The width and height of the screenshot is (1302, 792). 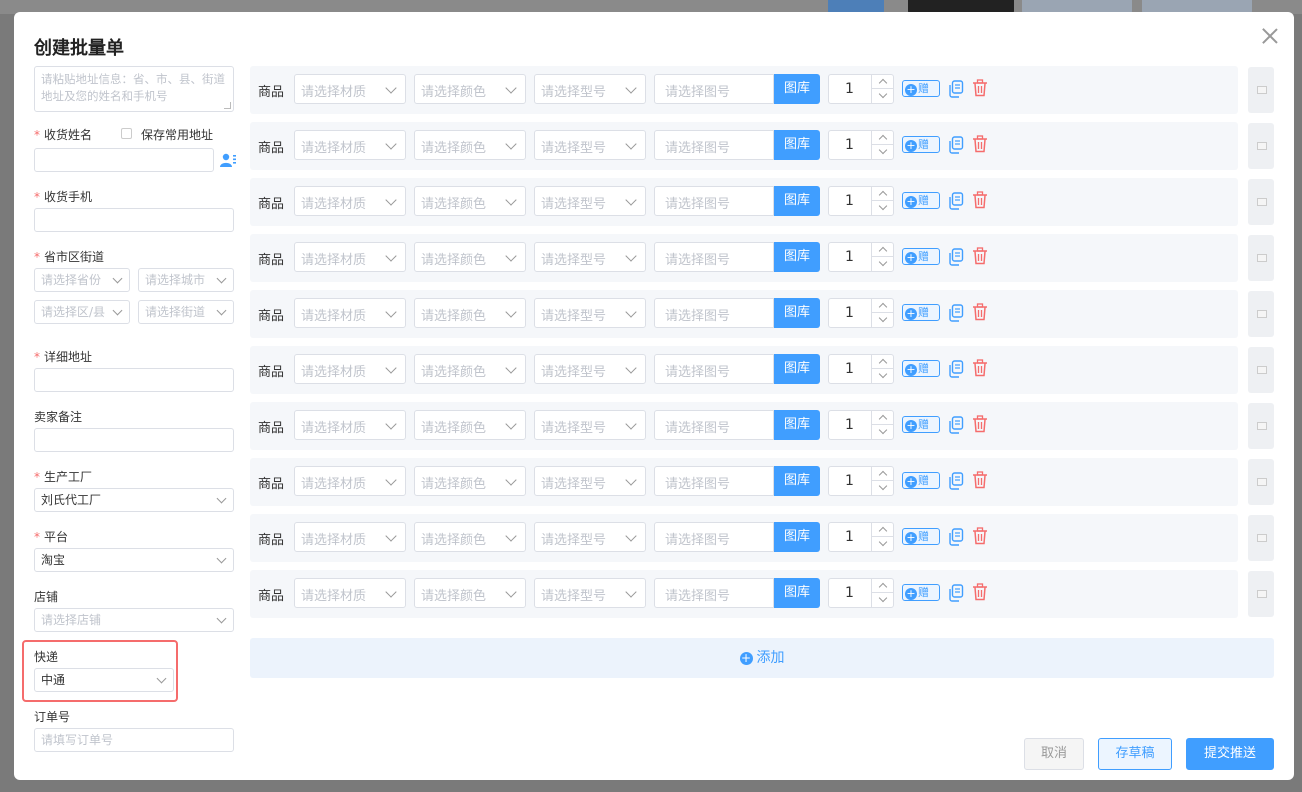 I want to click on address-input, so click(x=134, y=380).